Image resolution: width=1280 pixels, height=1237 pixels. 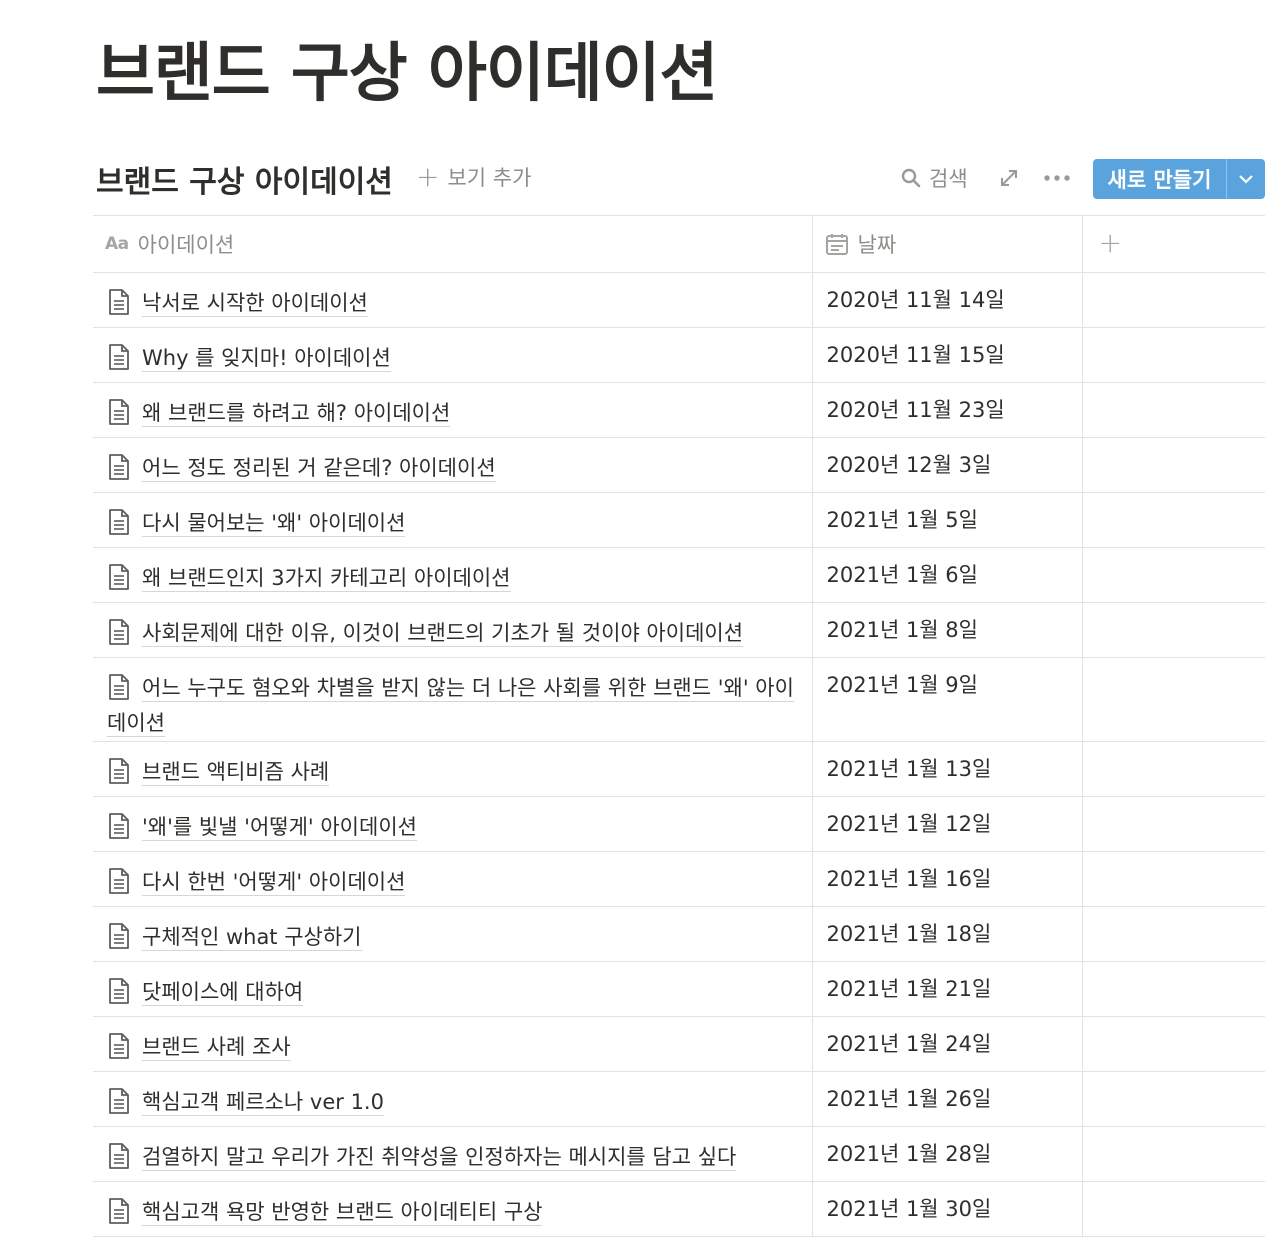 I want to click on add-column-button: +, so click(x=1173, y=244).